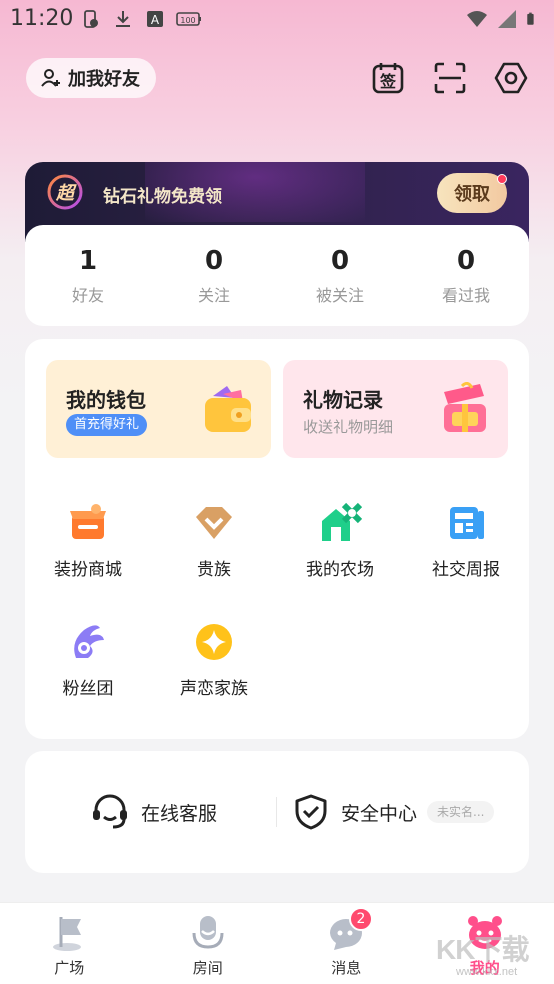  What do you see at coordinates (214, 689) in the screenshot?
I see `service-label: 声恋家族` at bounding box center [214, 689].